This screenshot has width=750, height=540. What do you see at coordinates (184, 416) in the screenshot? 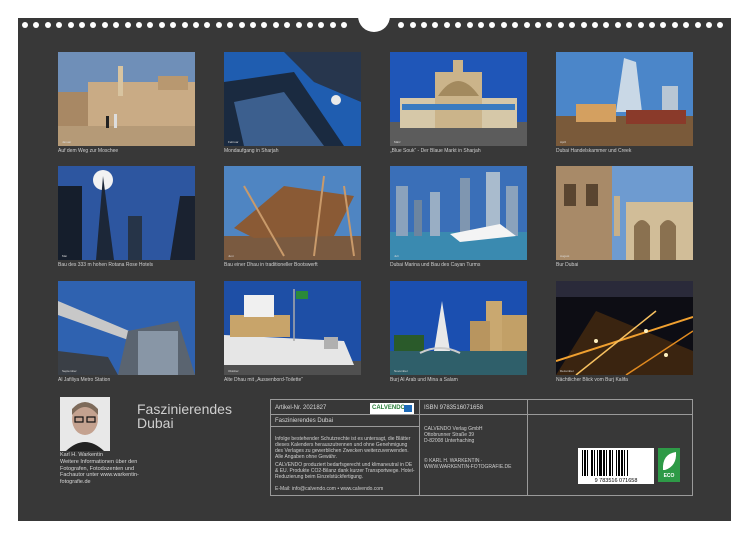
I see `calendar-title: Faszinierendes Dubai` at bounding box center [184, 416].